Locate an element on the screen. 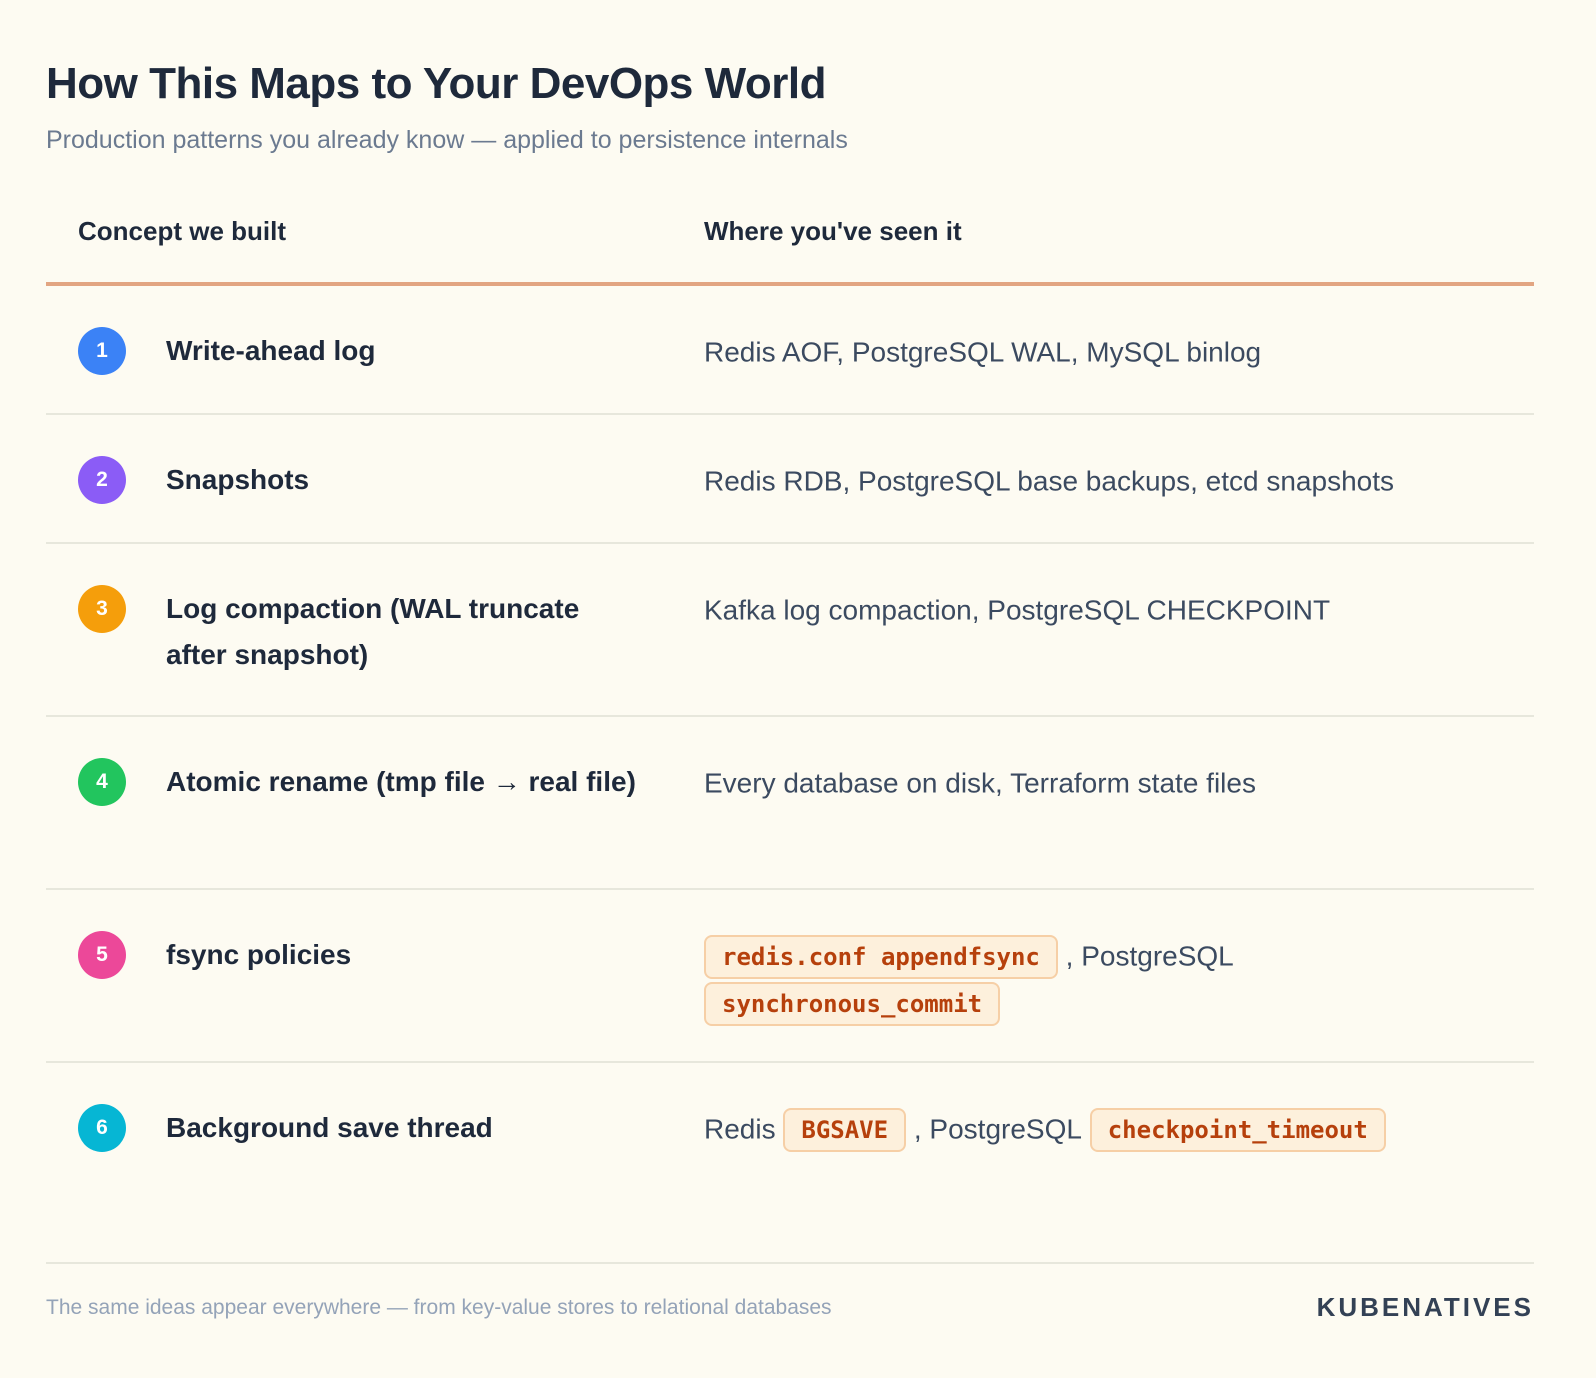 The width and height of the screenshot is (1596, 1378). code-snippet: BGSAVE is located at coordinates (845, 1129).